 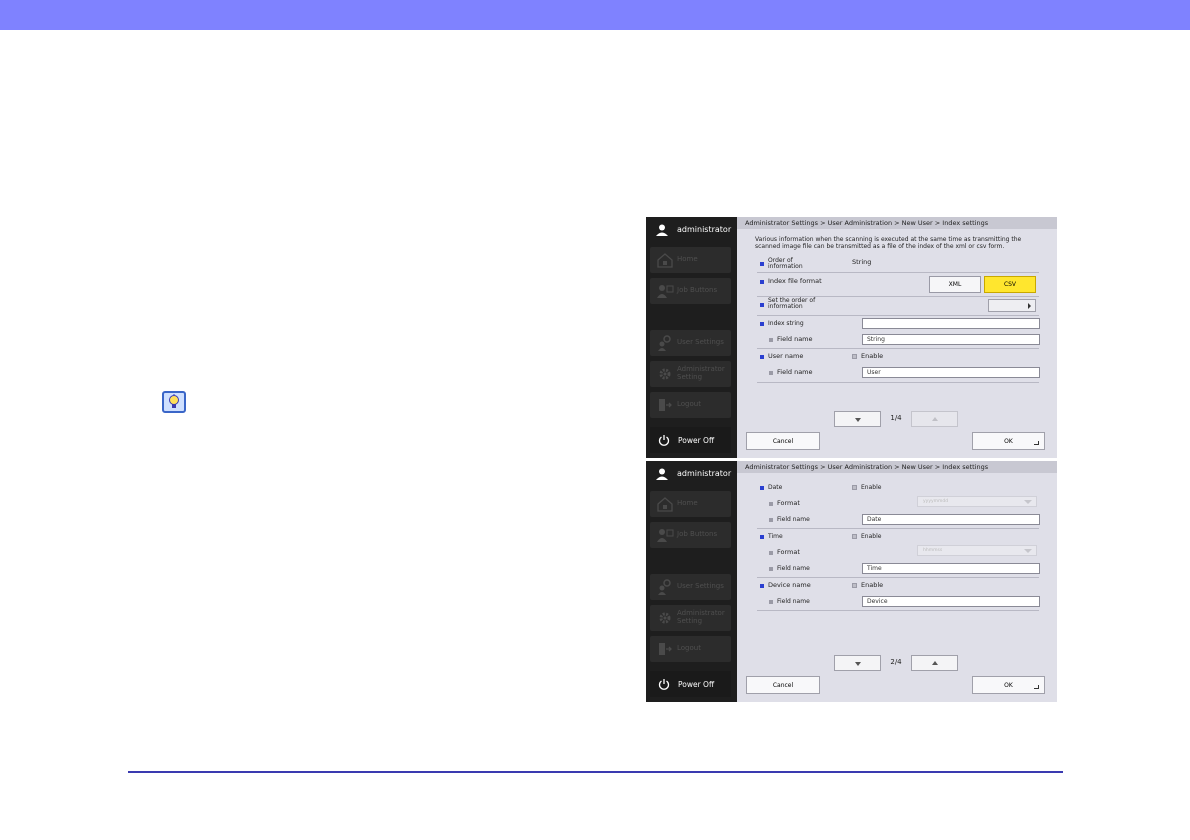 What do you see at coordinates (1012, 305) in the screenshot?
I see `set-order-button` at bounding box center [1012, 305].